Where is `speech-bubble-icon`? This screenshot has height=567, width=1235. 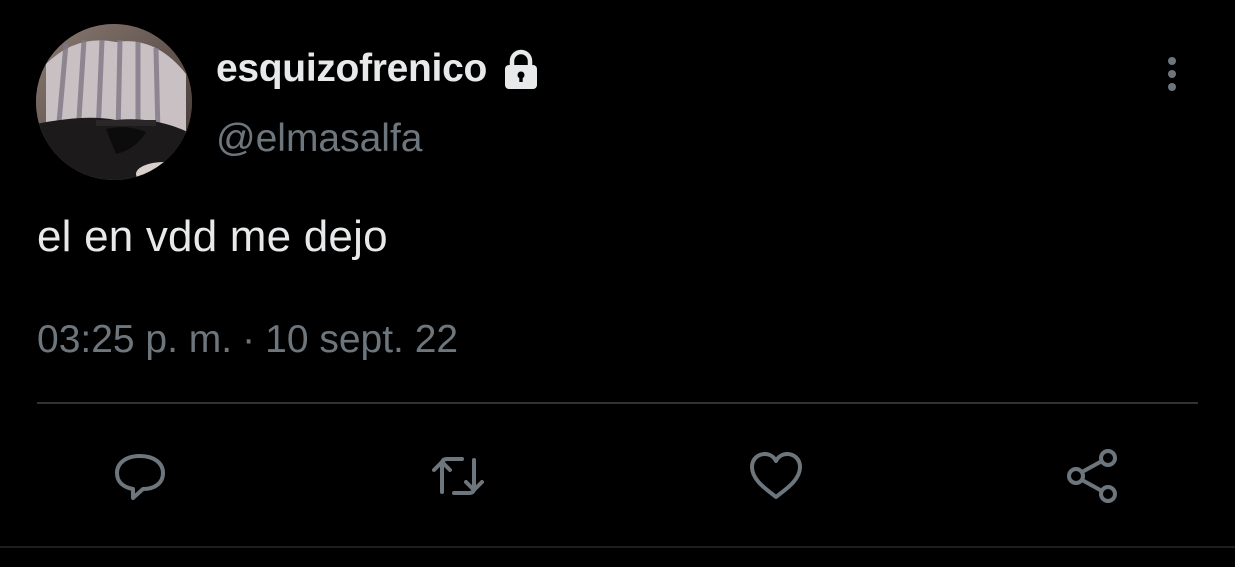
speech-bubble-icon is located at coordinates (140, 477).